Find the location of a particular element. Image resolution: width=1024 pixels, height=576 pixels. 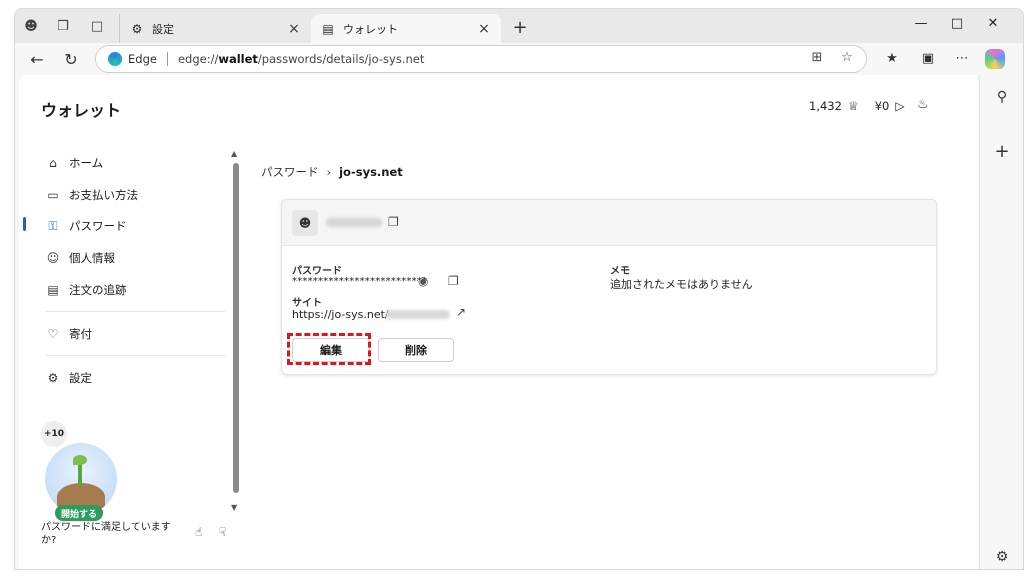

nav-item-settings: ⚙ 設定 is located at coordinates (68, 378).